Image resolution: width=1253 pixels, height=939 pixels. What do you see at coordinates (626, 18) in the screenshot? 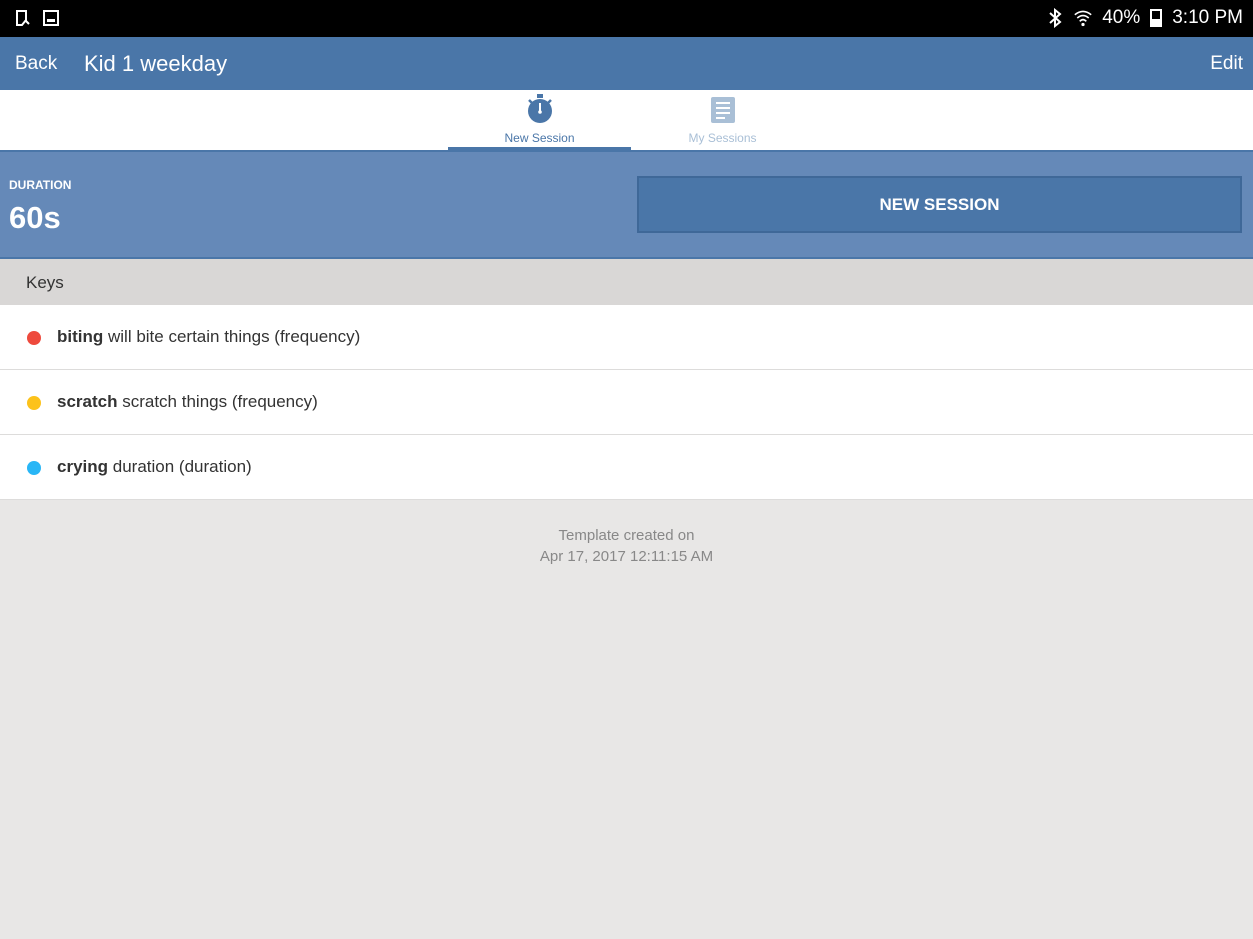
I see `status-bar: 40% 3:10 PM` at bounding box center [626, 18].